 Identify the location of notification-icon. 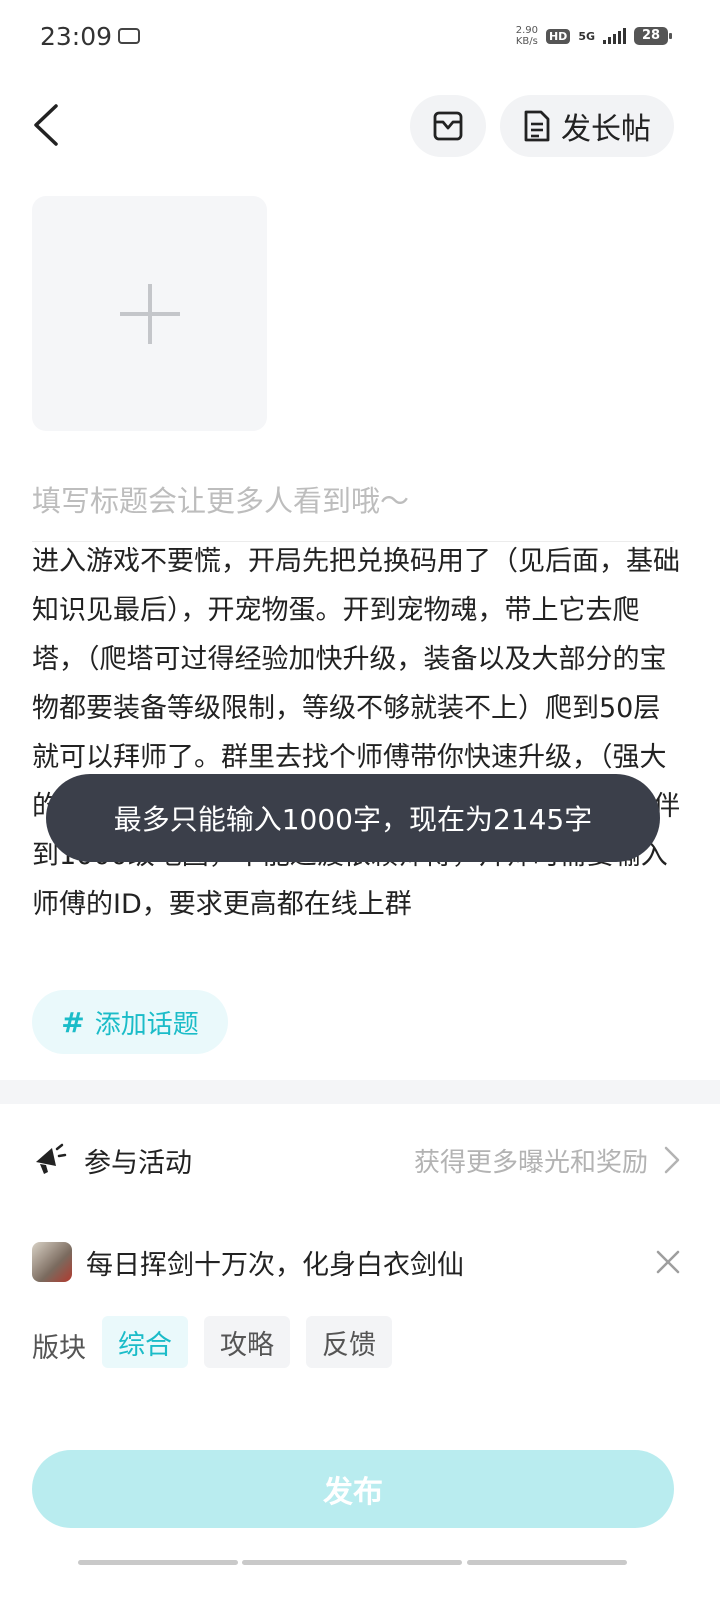
(129, 36).